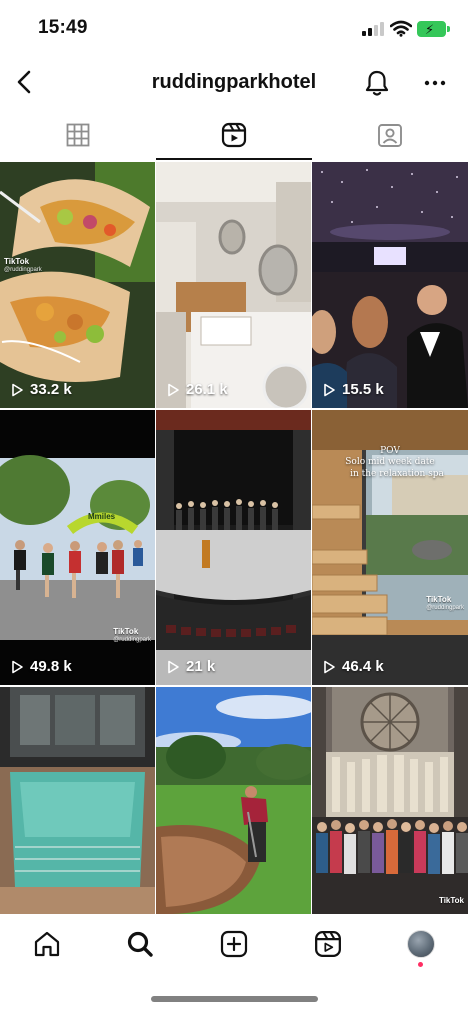  I want to click on bottom-navigation, so click(234, 944).